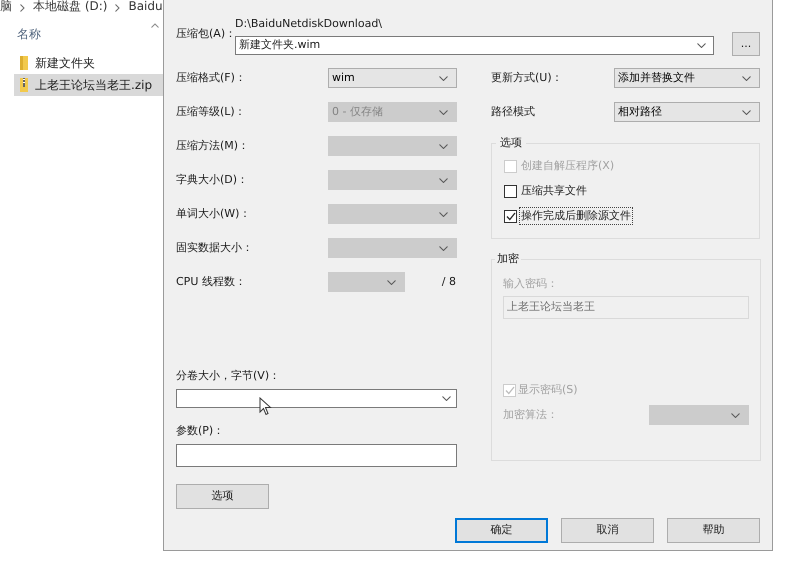 The image size is (800, 568). What do you see at coordinates (222, 496) in the screenshot?
I see `options-button: 选项` at bounding box center [222, 496].